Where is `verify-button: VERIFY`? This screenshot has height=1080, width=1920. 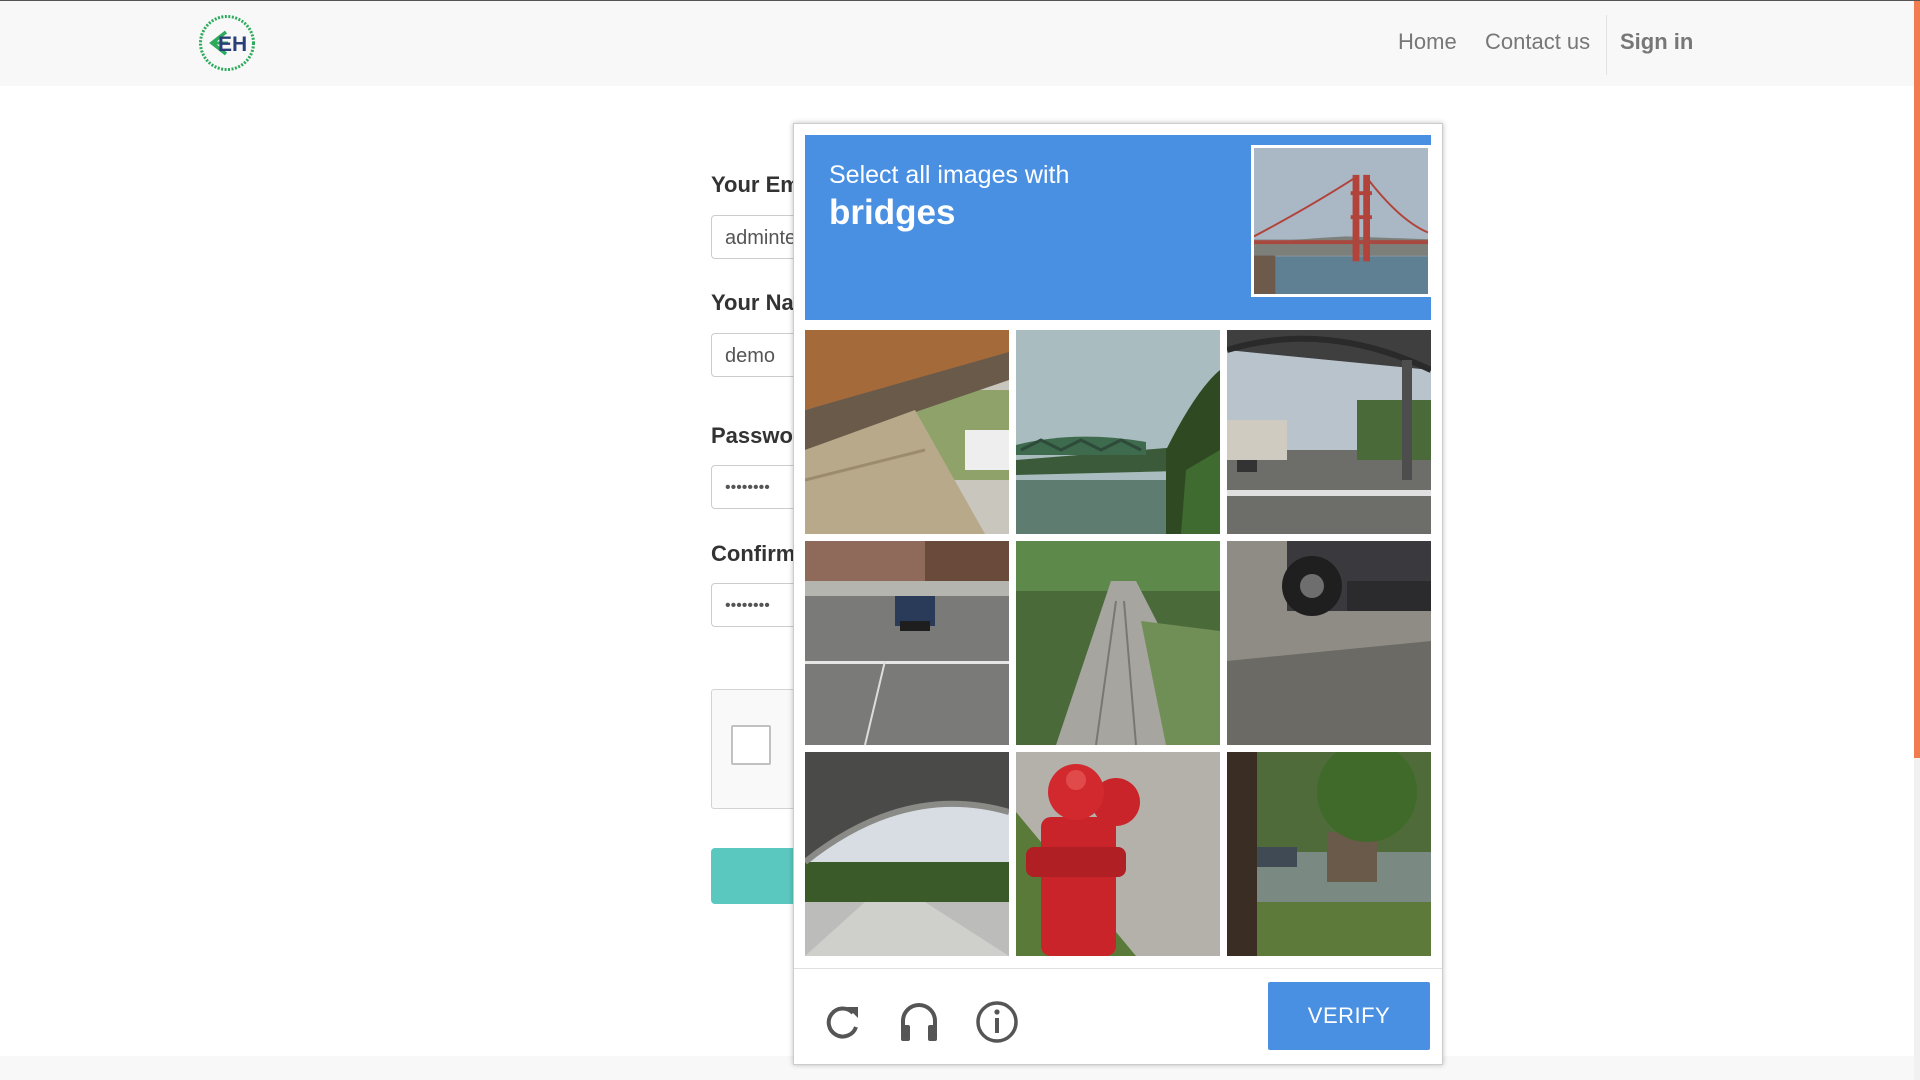 verify-button: VERIFY is located at coordinates (1349, 1016).